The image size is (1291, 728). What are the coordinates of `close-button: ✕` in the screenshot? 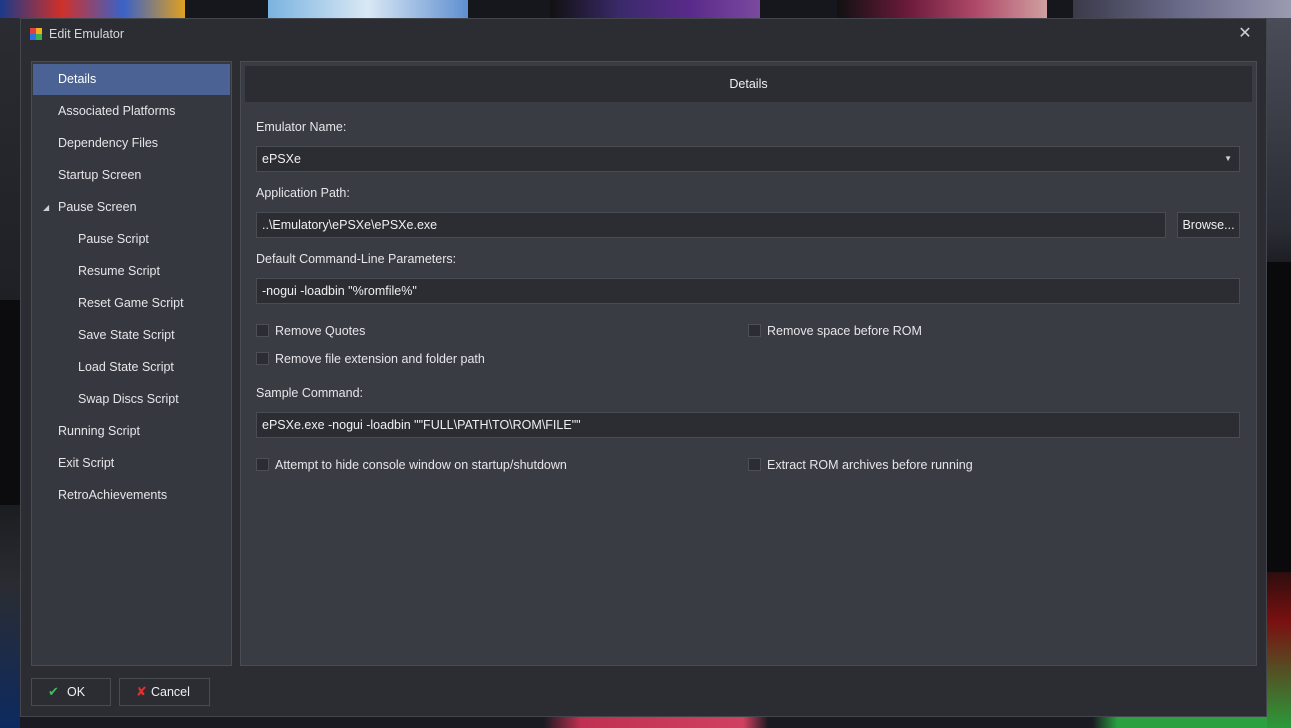 It's located at (1245, 34).